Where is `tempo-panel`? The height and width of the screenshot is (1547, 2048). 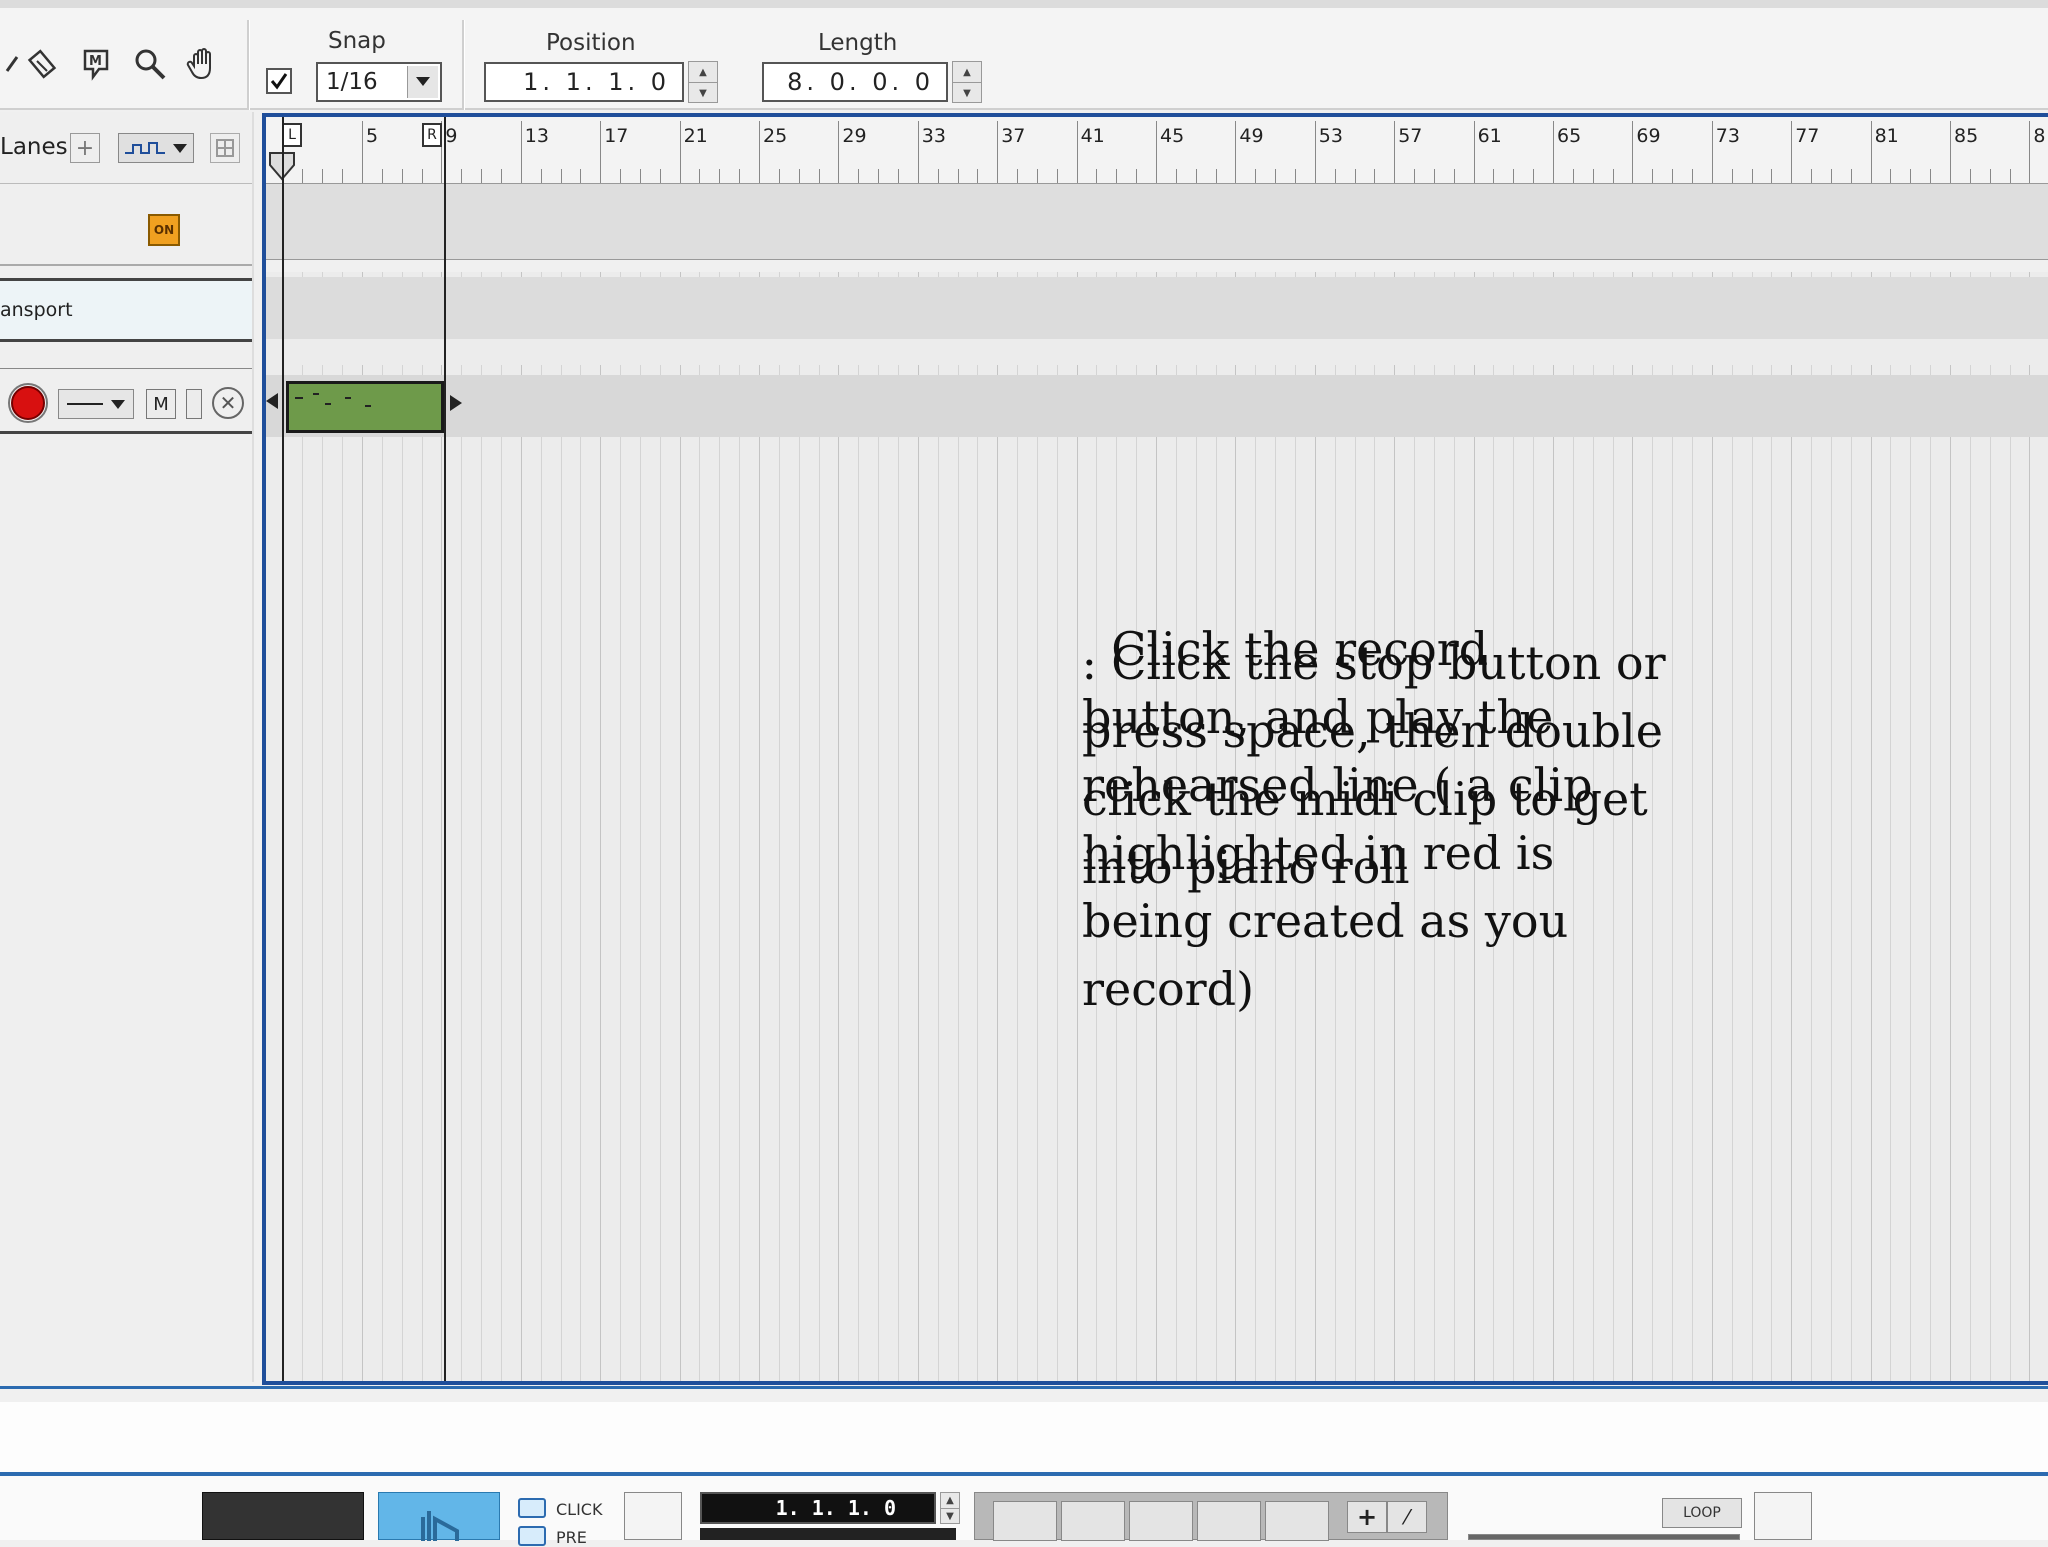 tempo-panel is located at coordinates (439, 1516).